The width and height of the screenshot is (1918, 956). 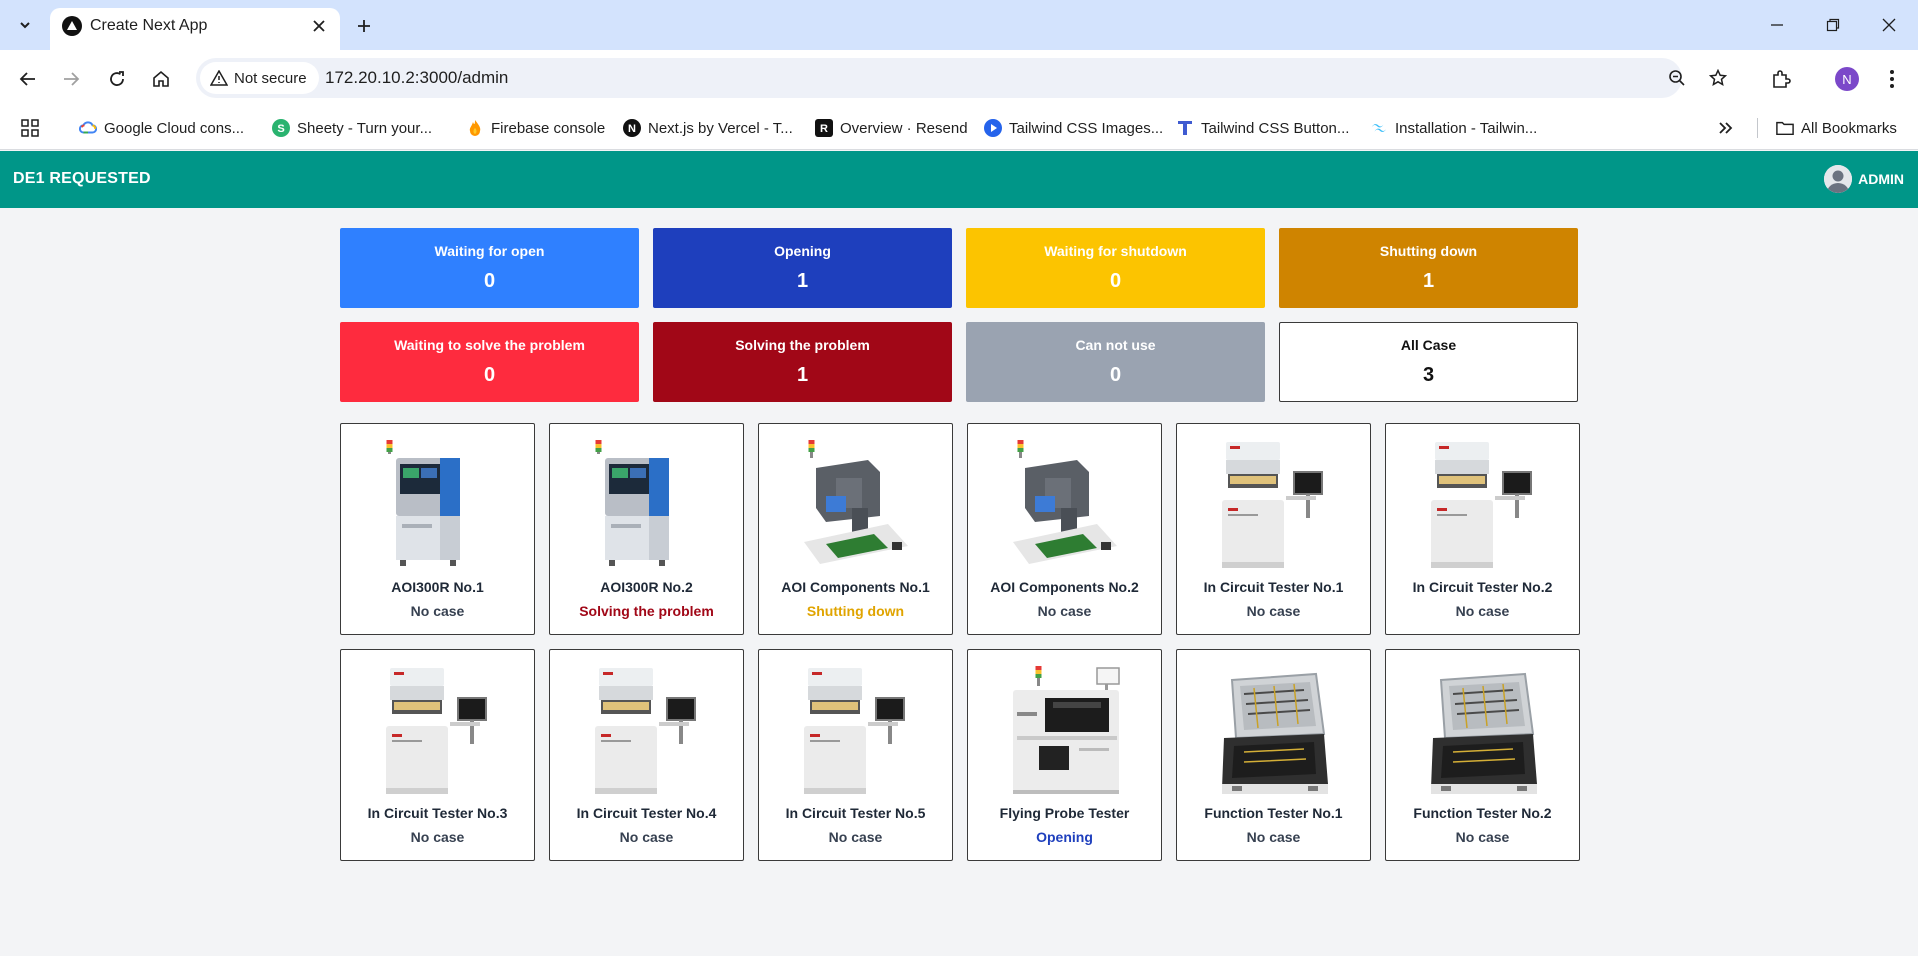 I want to click on reload-button, so click(x=117, y=79).